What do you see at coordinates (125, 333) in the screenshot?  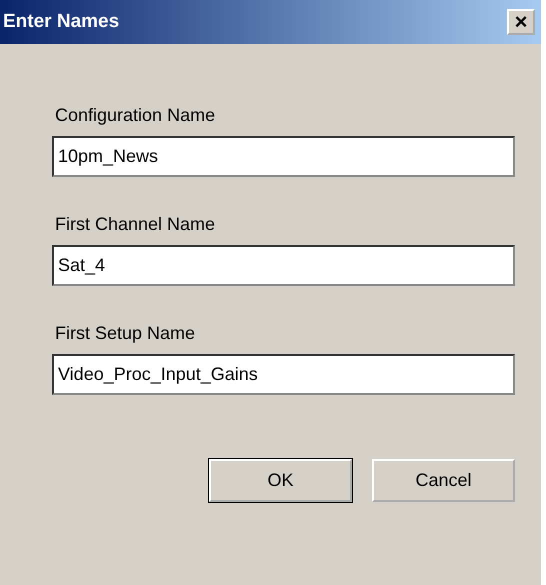 I see `field-label: First Setup Name` at bounding box center [125, 333].